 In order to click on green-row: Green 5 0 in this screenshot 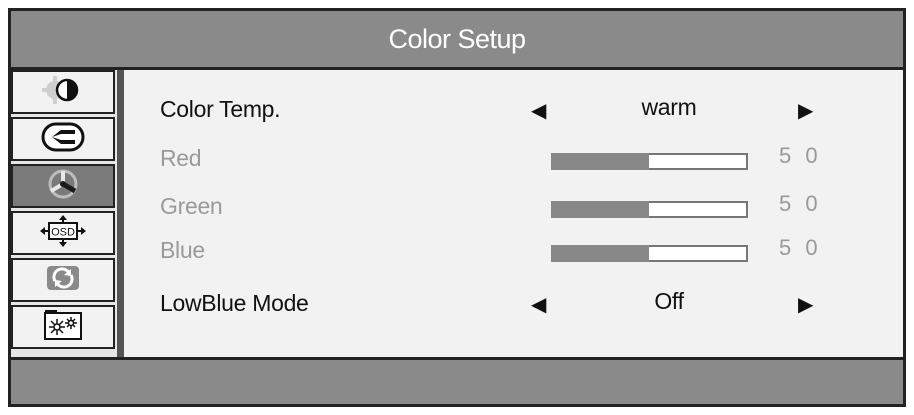, I will do `click(513, 207)`.